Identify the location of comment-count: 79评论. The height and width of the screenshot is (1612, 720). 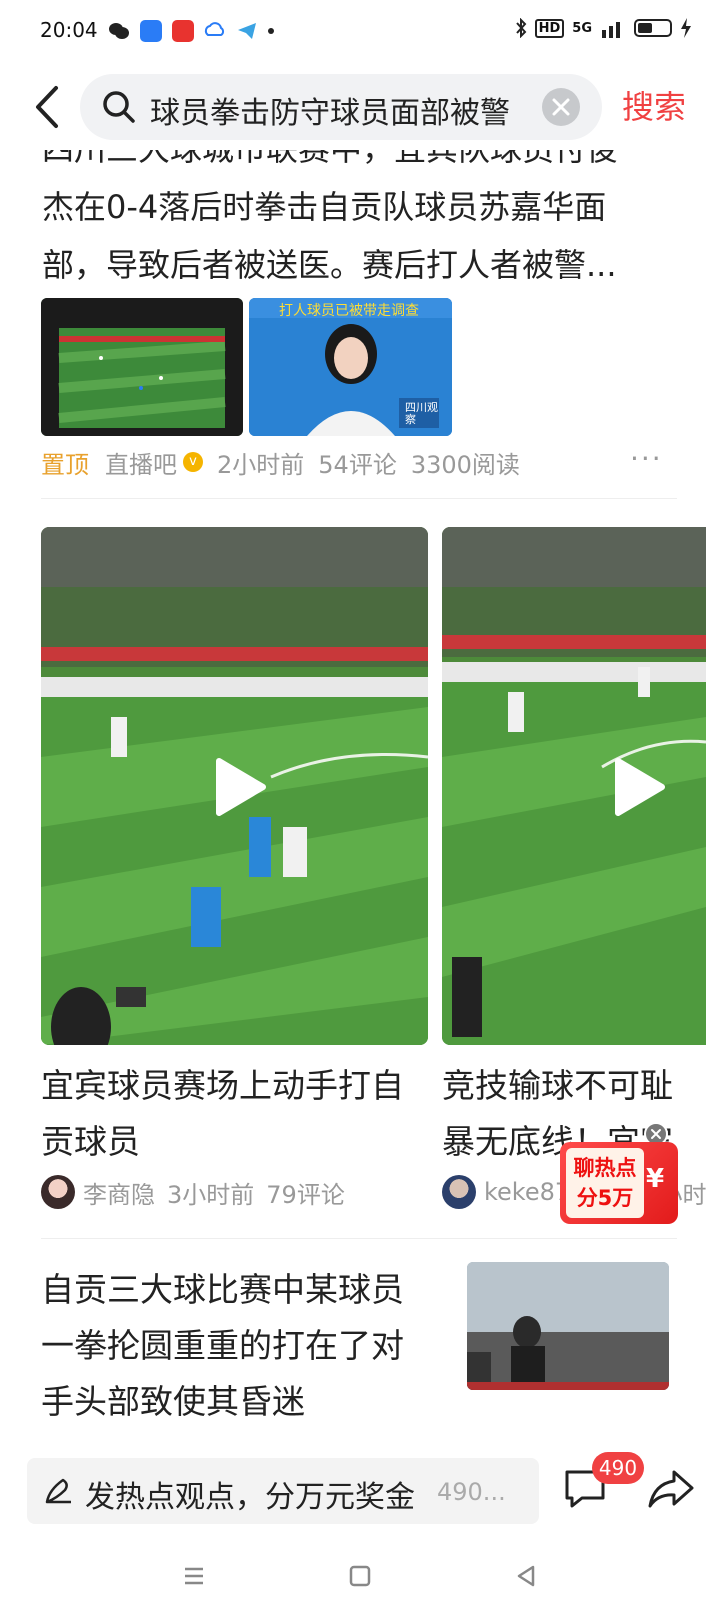
(305, 1194).